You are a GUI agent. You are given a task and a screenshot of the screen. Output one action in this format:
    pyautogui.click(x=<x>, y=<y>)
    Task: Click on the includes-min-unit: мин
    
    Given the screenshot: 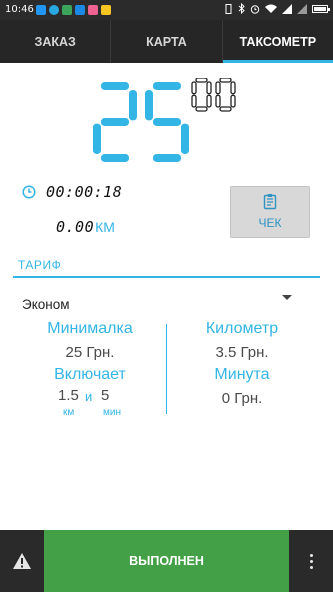 What is the action you would take?
    pyautogui.click(x=112, y=412)
    